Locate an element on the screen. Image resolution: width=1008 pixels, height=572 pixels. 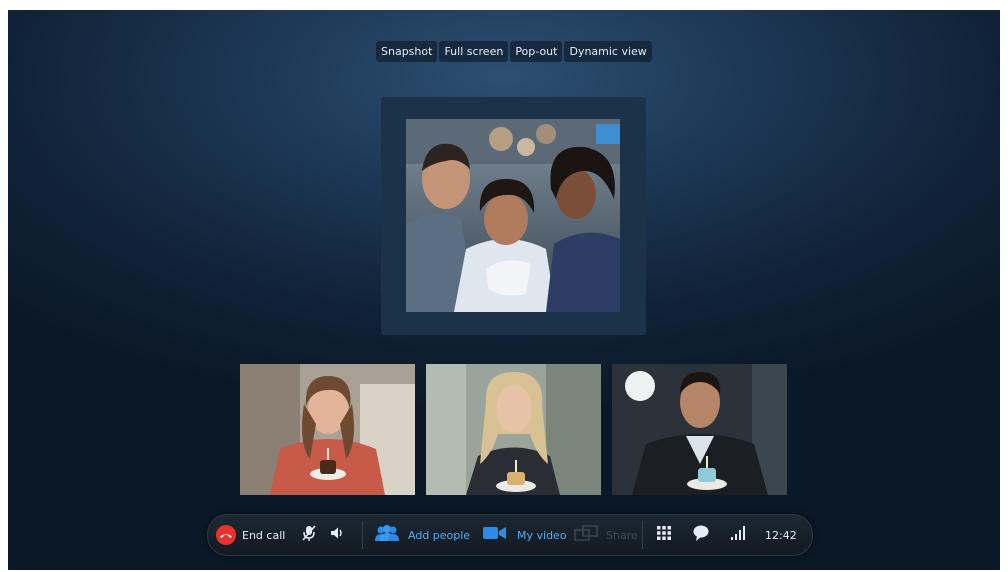
call-quality-indicator is located at coordinates (738, 535).